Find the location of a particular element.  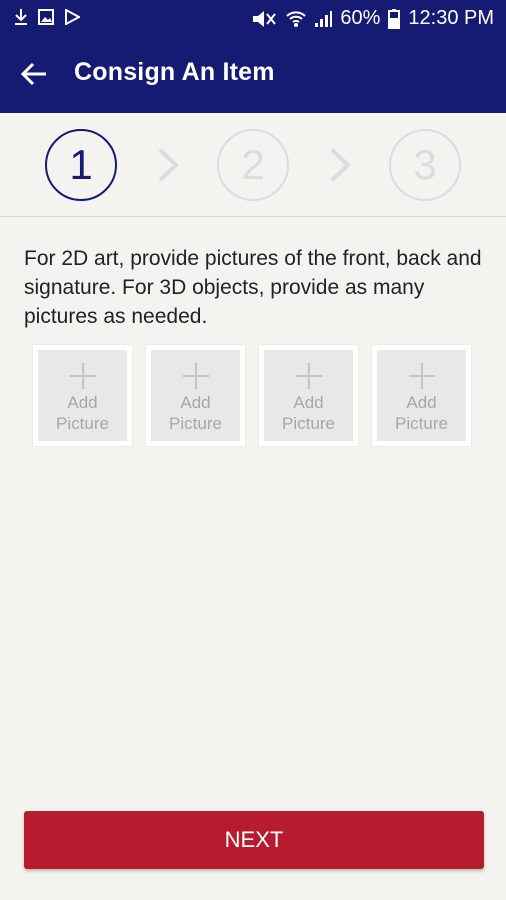

status-bar: 60% 12:30 PM is located at coordinates (253, 18).